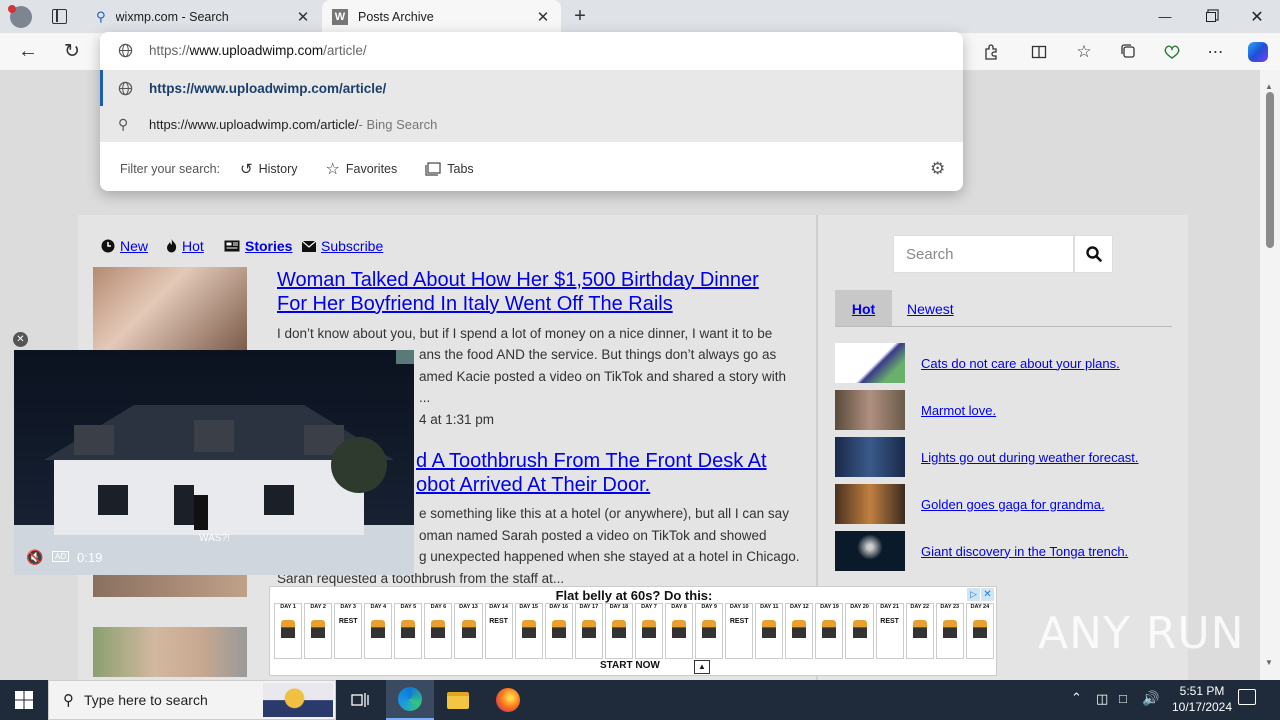 Image resolution: width=1280 pixels, height=720 pixels. Describe the element at coordinates (1211, 16) in the screenshot. I see `restore-button` at that location.